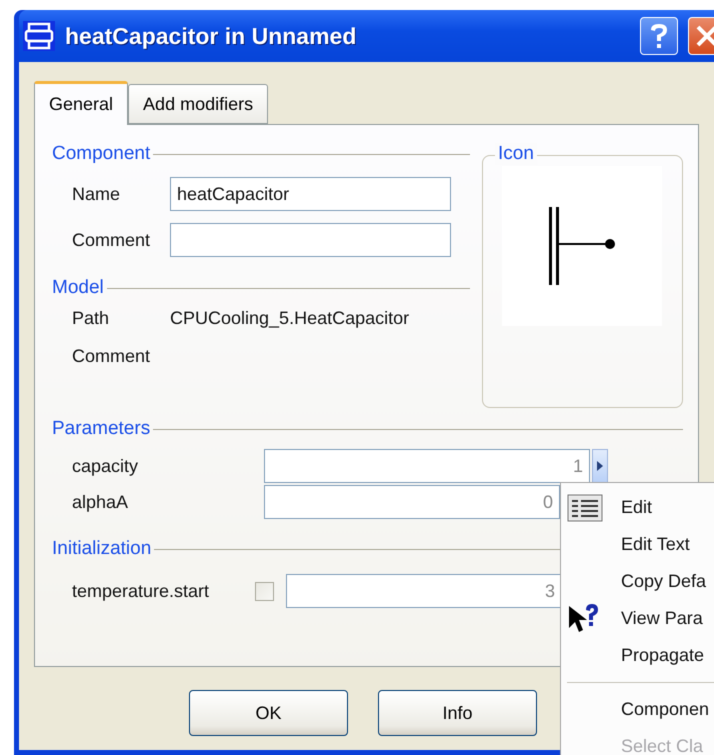  Describe the element at coordinates (39, 36) in the screenshot. I see `printer-icon` at that location.